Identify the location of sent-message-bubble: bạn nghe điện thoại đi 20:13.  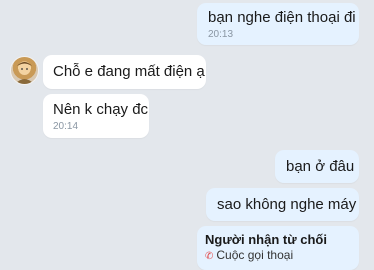
(278, 24).